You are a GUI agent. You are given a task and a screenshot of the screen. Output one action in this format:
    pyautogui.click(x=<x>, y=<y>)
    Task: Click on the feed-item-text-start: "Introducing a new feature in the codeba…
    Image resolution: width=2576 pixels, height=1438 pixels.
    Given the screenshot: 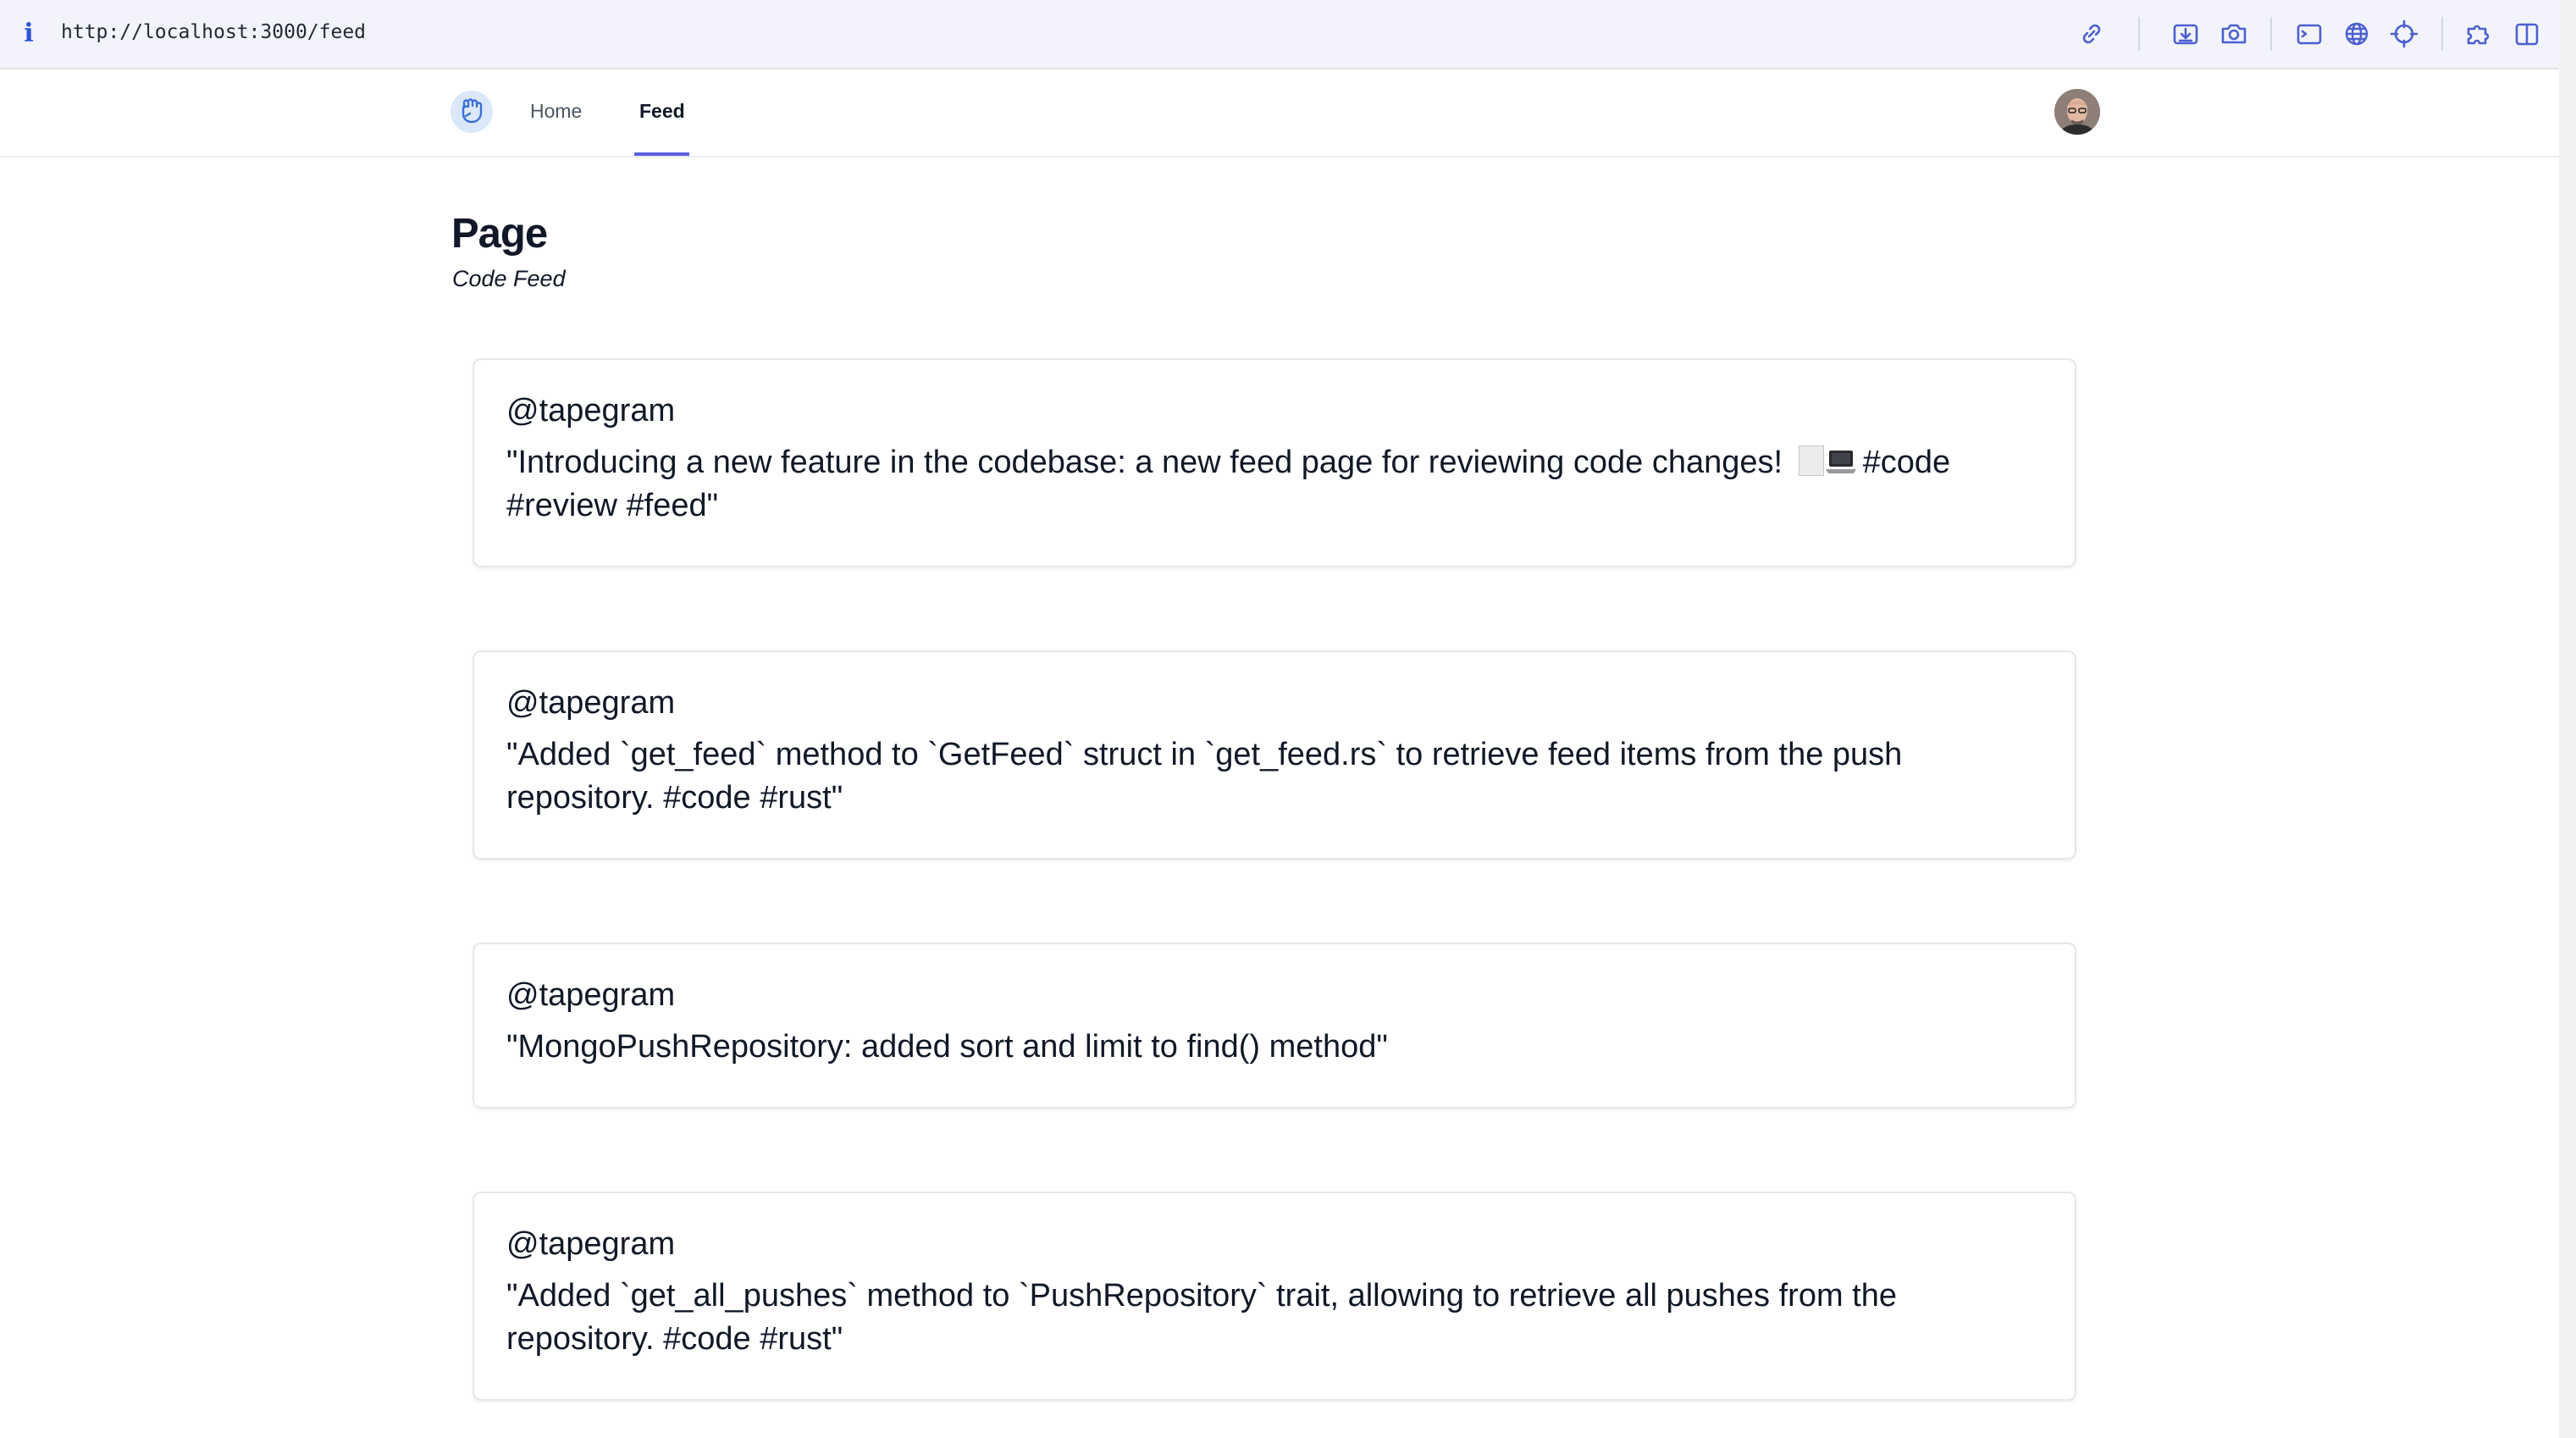 What is the action you would take?
    pyautogui.click(x=1149, y=462)
    